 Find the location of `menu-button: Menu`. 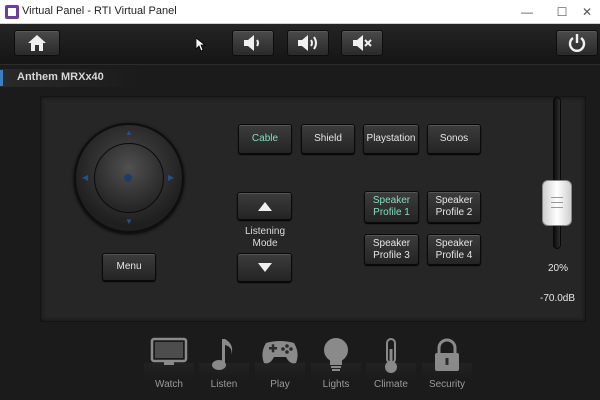

menu-button: Menu is located at coordinates (129, 267).